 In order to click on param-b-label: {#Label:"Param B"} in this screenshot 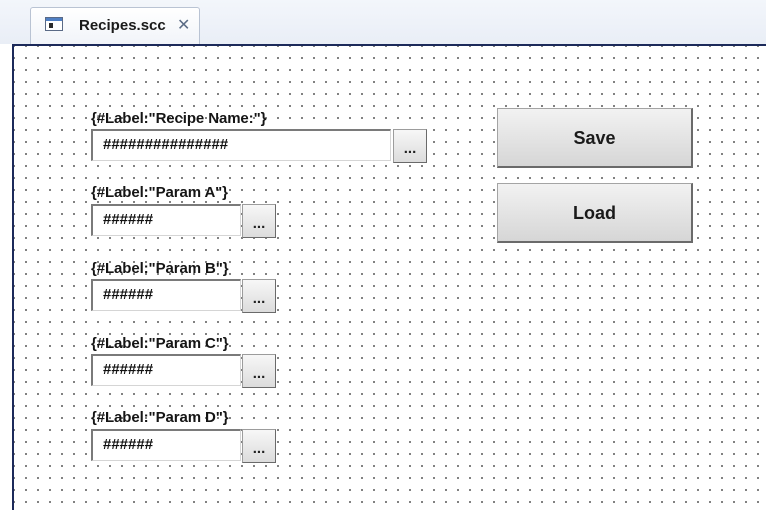, I will do `click(160, 268)`.